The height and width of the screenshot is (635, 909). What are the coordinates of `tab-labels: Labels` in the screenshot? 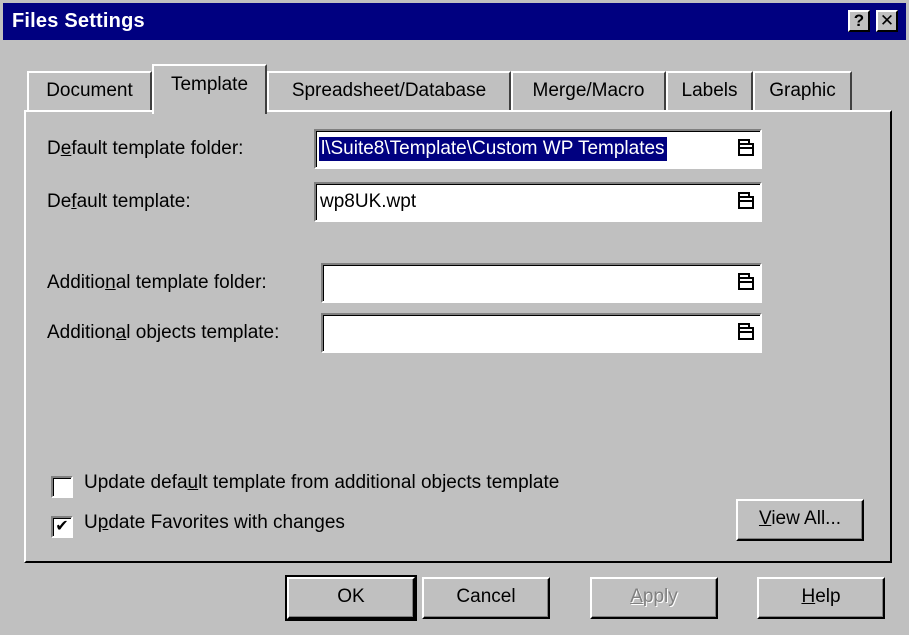 It's located at (709, 91).